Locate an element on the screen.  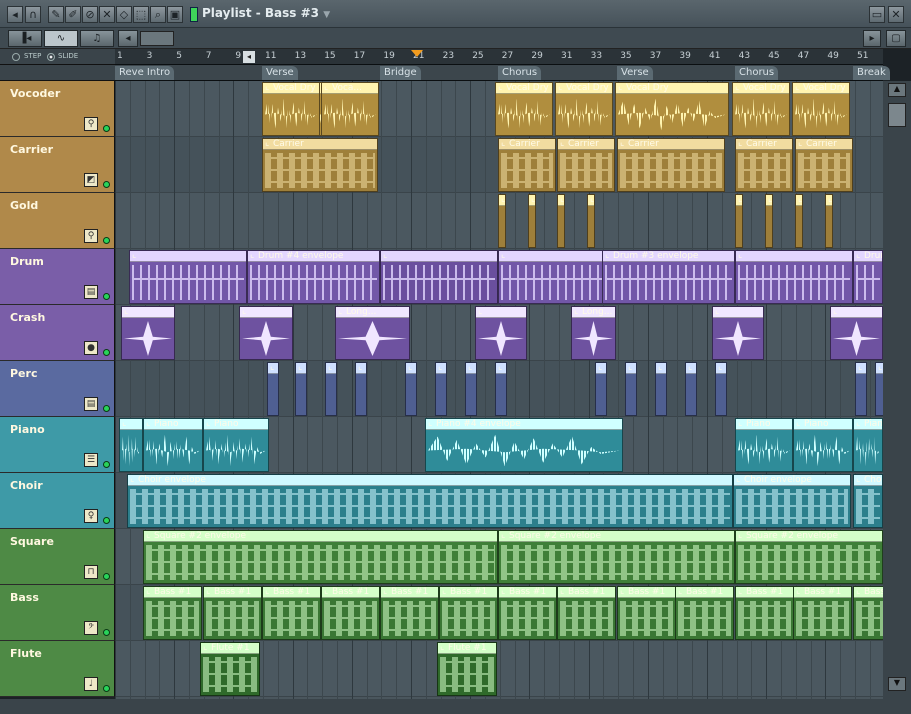
scroll-up-icon: ▲ is located at coordinates (897, 90).